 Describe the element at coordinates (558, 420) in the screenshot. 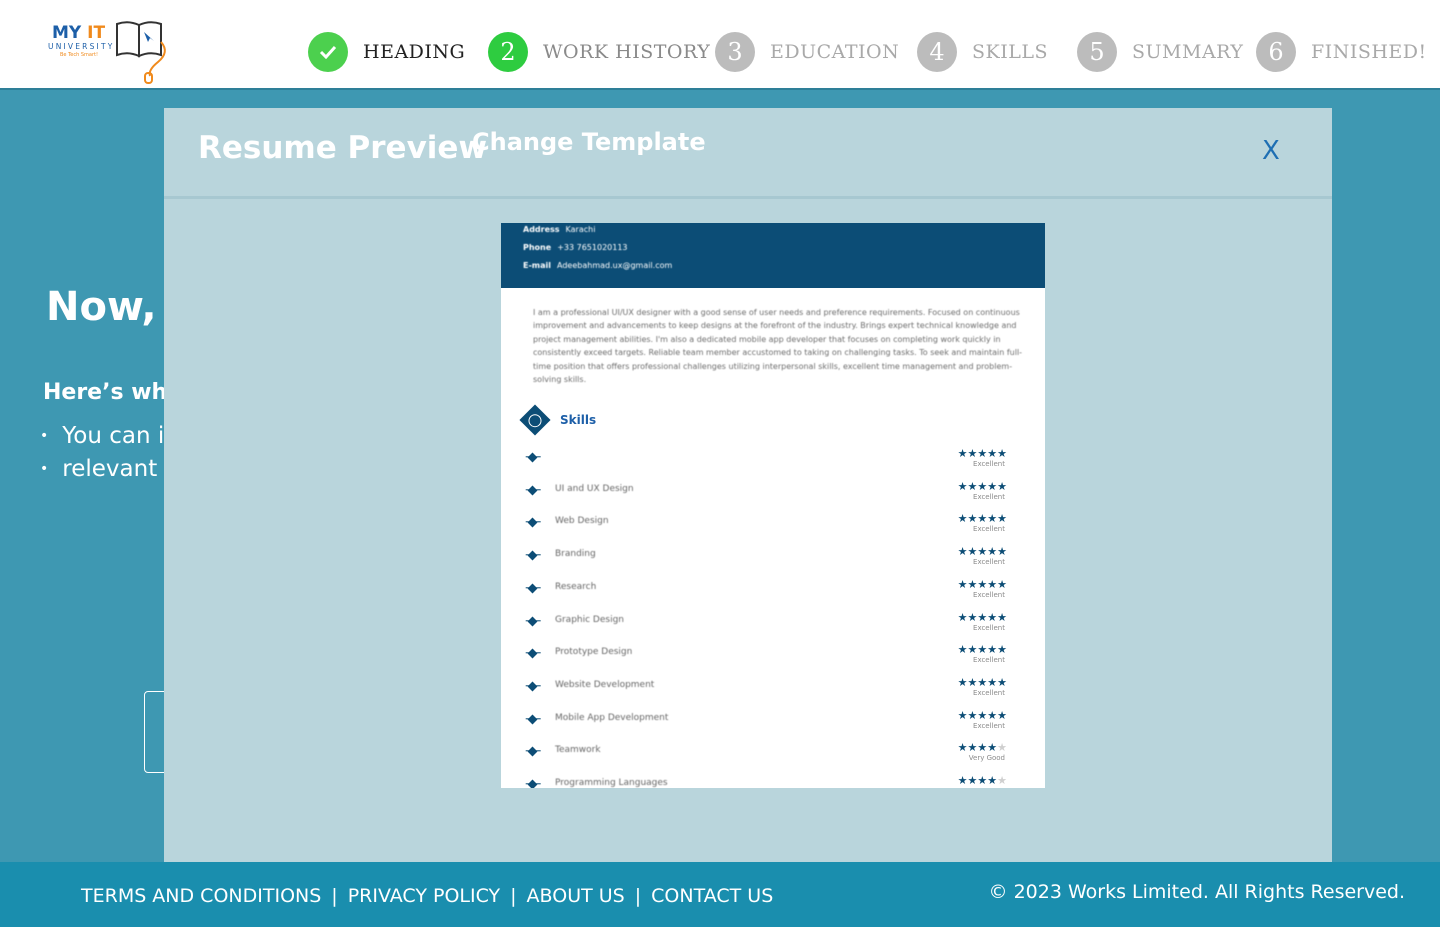

I see `skills-section-header: Skills` at that location.